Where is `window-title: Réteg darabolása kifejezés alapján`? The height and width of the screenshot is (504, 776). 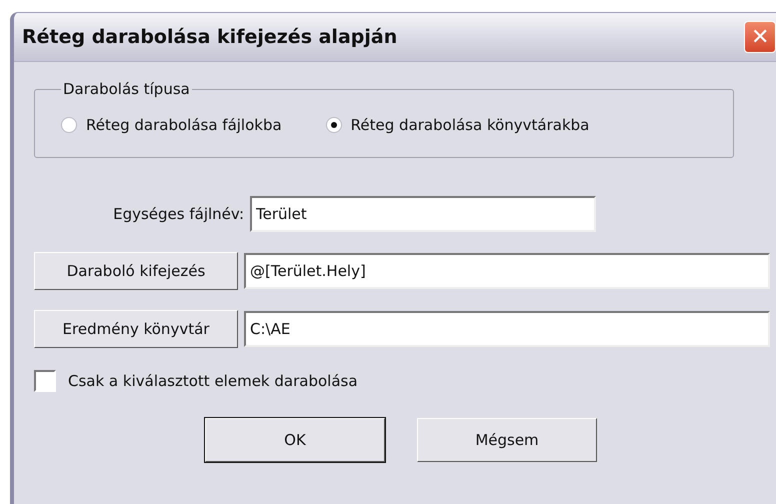
window-title: Réteg darabolása kifejezés alapján is located at coordinates (210, 37).